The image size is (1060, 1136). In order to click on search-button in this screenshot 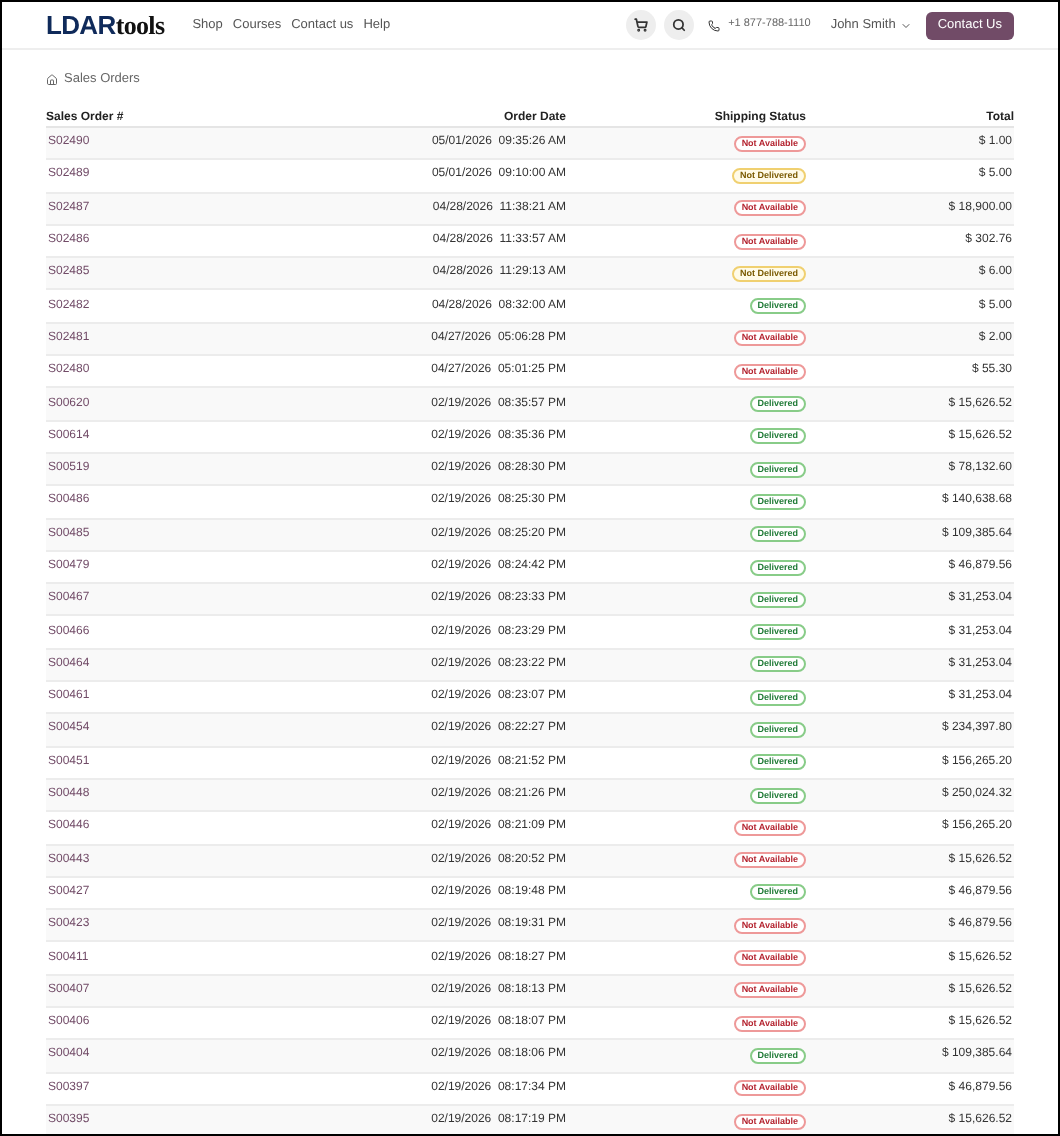, I will do `click(679, 25)`.